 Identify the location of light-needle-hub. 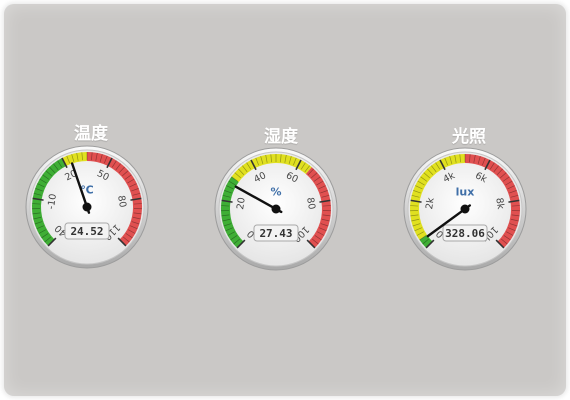
(465, 209).